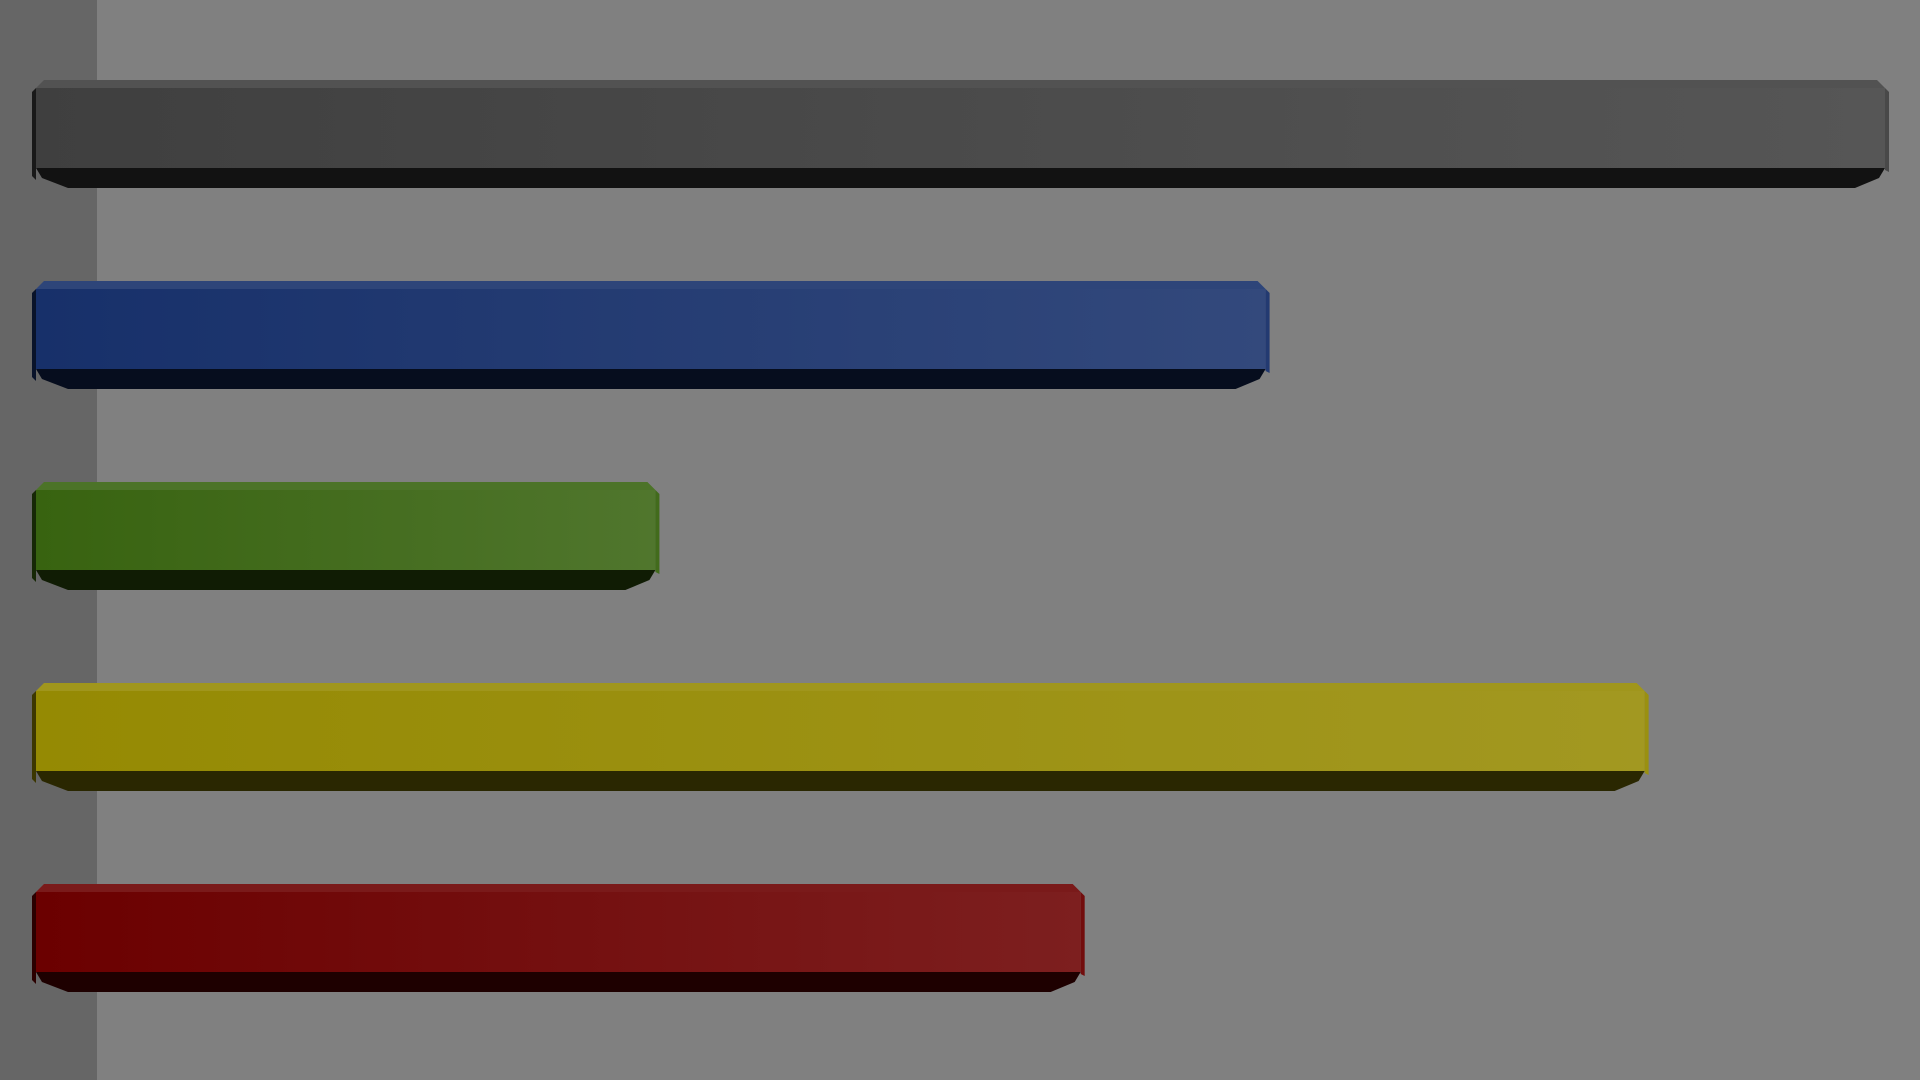 Image resolution: width=1920 pixels, height=1080 pixels. What do you see at coordinates (840, 731) in the screenshot?
I see `bar-4-front-face` at bounding box center [840, 731].